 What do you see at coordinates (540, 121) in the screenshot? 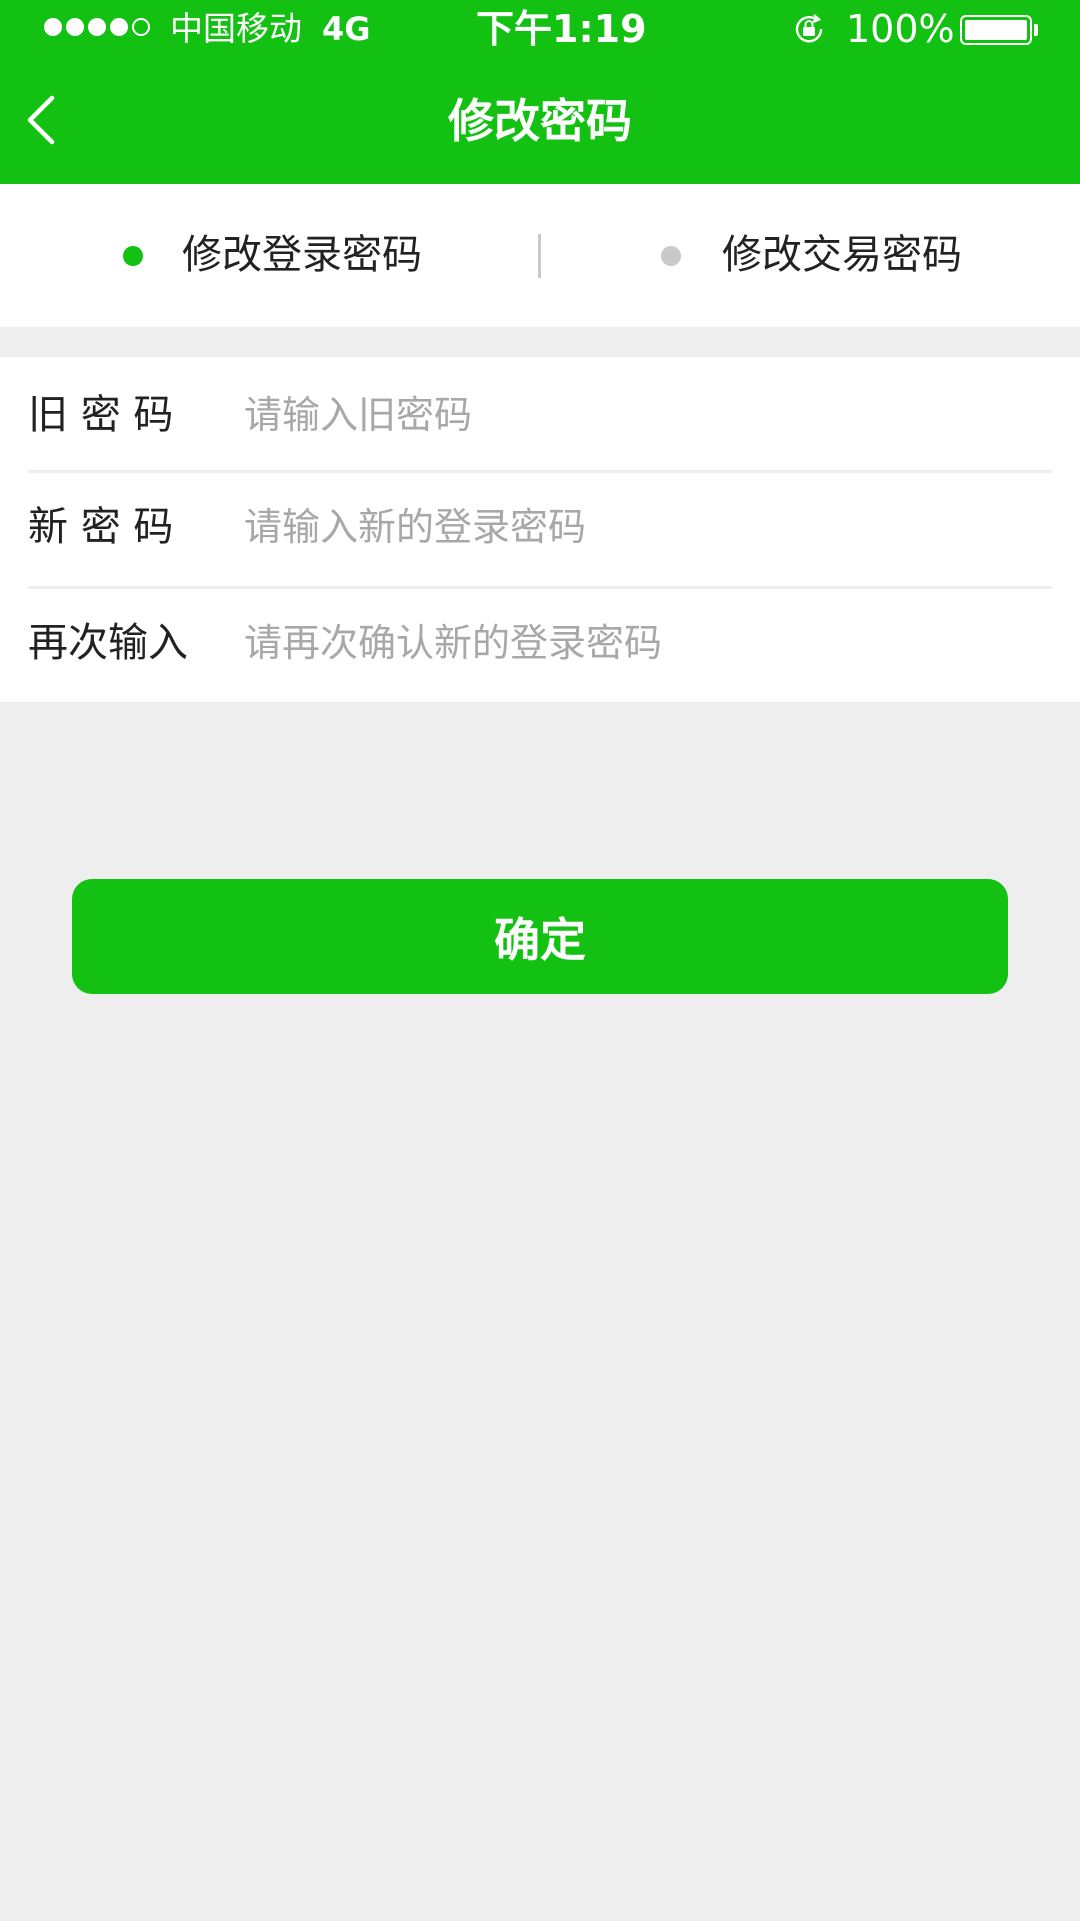
I see `page-title: 修改密码` at bounding box center [540, 121].